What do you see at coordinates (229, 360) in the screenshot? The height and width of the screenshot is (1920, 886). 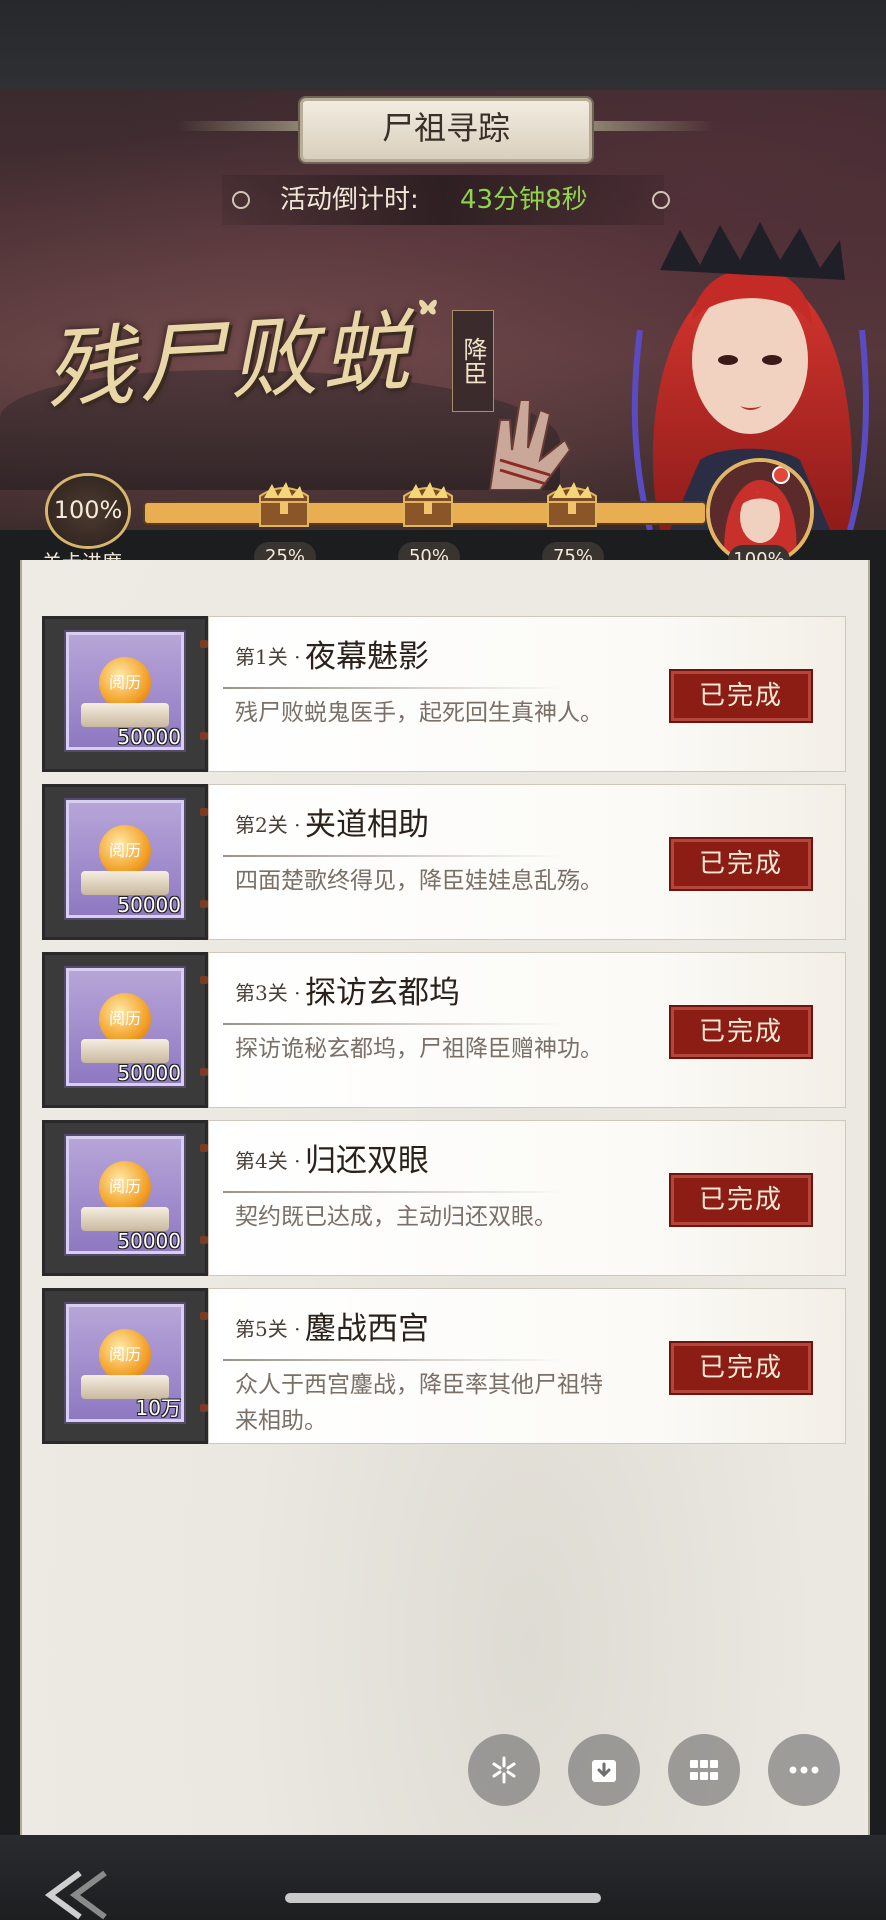 I see `chapter-title: 残尸败蜕` at bounding box center [229, 360].